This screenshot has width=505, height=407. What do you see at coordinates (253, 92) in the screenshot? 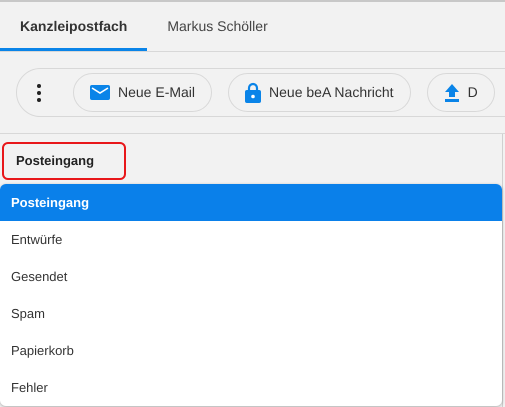
I see `lock-icon` at bounding box center [253, 92].